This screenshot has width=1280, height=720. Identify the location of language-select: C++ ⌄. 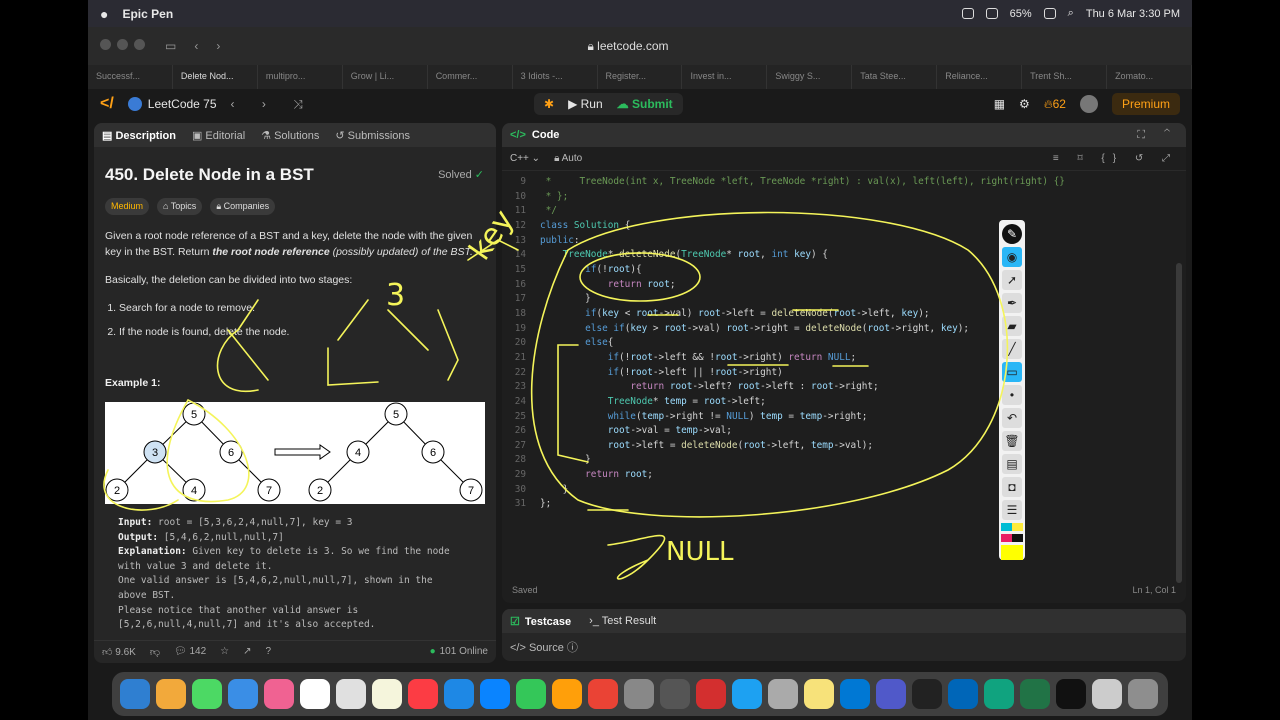
(525, 158).